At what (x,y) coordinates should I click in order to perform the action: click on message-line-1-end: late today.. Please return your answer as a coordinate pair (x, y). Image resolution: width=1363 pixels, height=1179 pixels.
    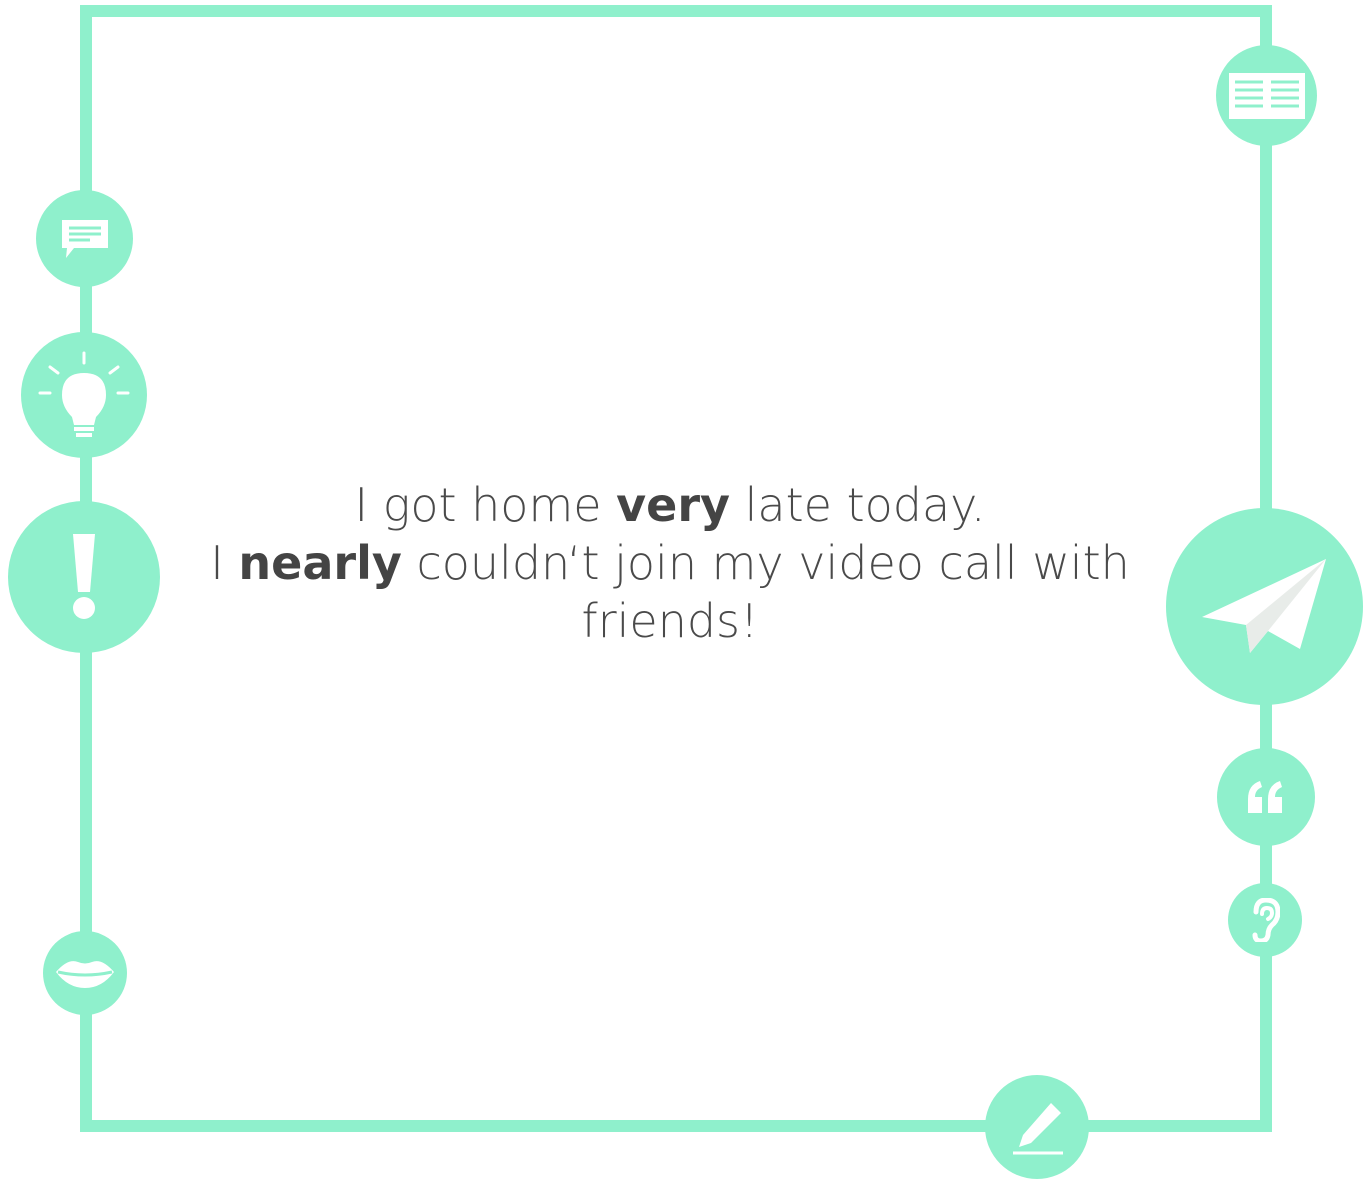
    Looking at the image, I should click on (858, 505).